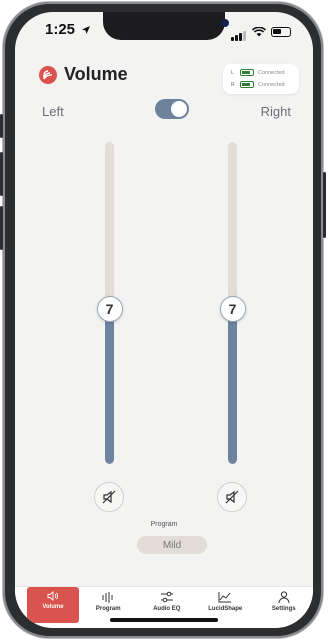 This screenshot has width=330, height=642. I want to click on curve-chart-icon, so click(225, 597).